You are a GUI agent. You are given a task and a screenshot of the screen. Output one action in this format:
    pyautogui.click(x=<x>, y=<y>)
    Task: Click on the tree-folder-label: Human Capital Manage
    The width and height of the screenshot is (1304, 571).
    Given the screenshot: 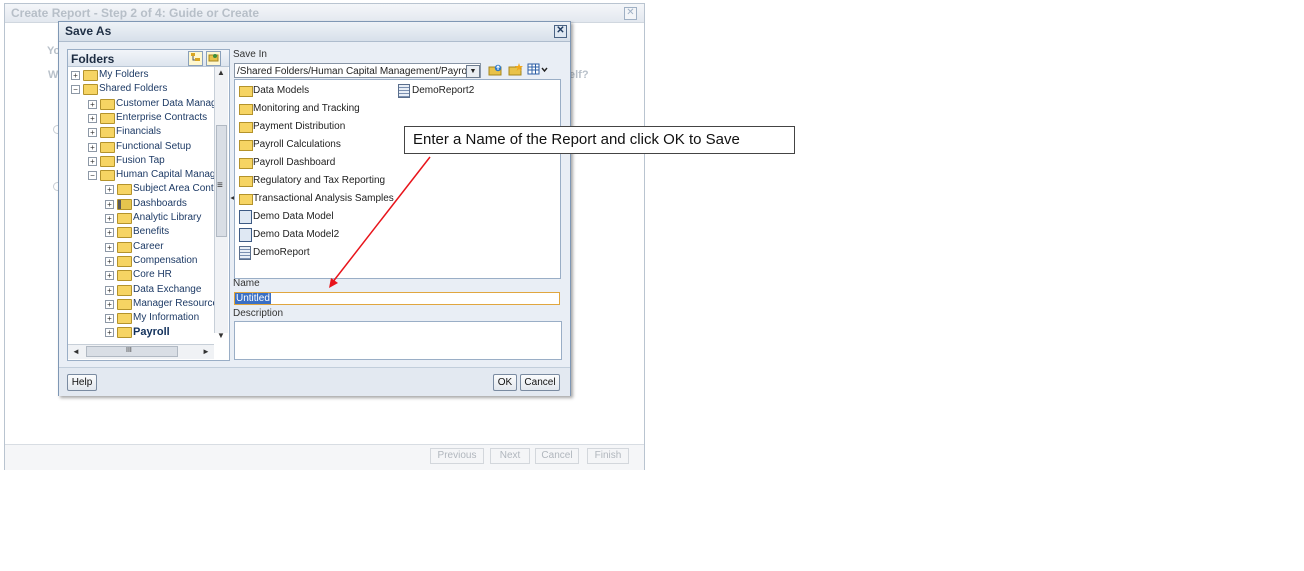 What is the action you would take?
    pyautogui.click(x=169, y=175)
    